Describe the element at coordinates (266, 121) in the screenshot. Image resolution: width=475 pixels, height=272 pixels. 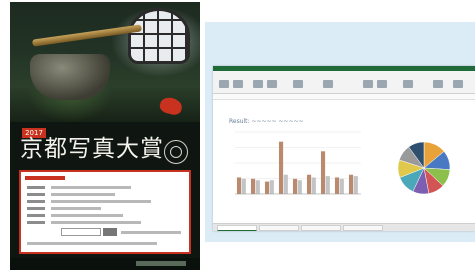
I see `sheet-heading: Result: ~~~~~ ~~~~~` at that location.